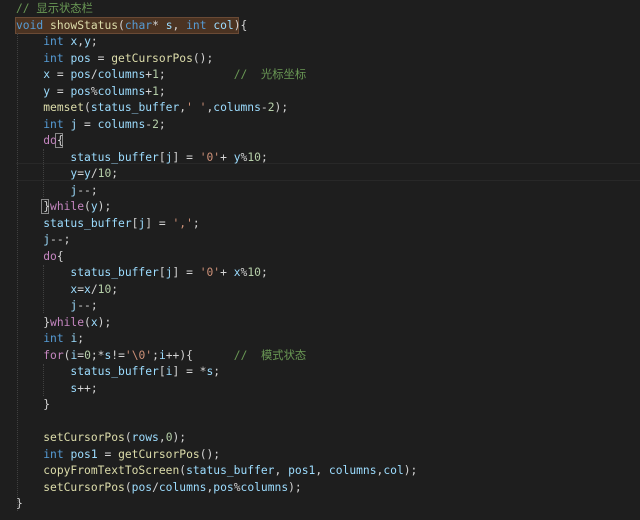 Image resolution: width=640 pixels, height=520 pixels. What do you see at coordinates (159, 488) in the screenshot?
I see `code-line: setCursorPos(pos/columns,pos%columns);` at bounding box center [159, 488].